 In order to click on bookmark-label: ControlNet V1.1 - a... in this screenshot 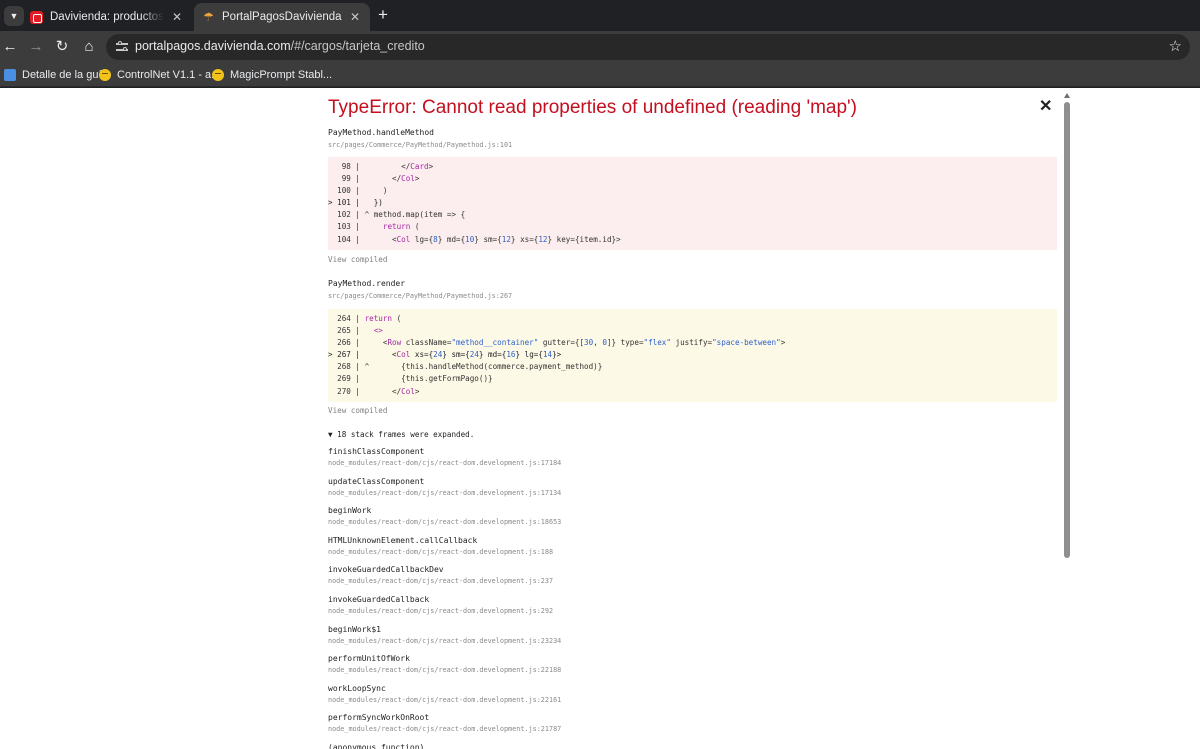, I will do `click(169, 74)`.